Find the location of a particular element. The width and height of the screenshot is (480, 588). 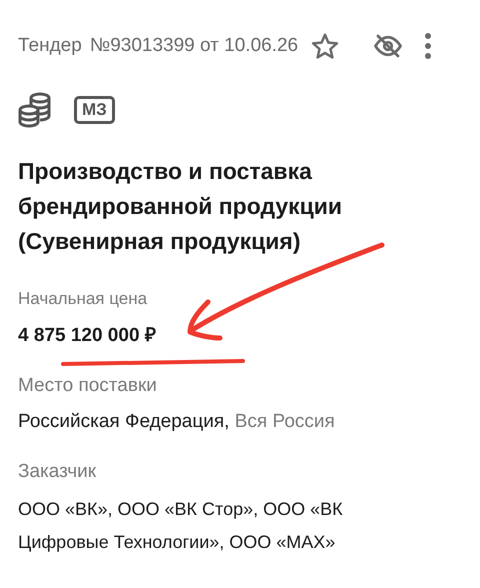

delivery-country: Российская Федерация, is located at coordinates (124, 421).